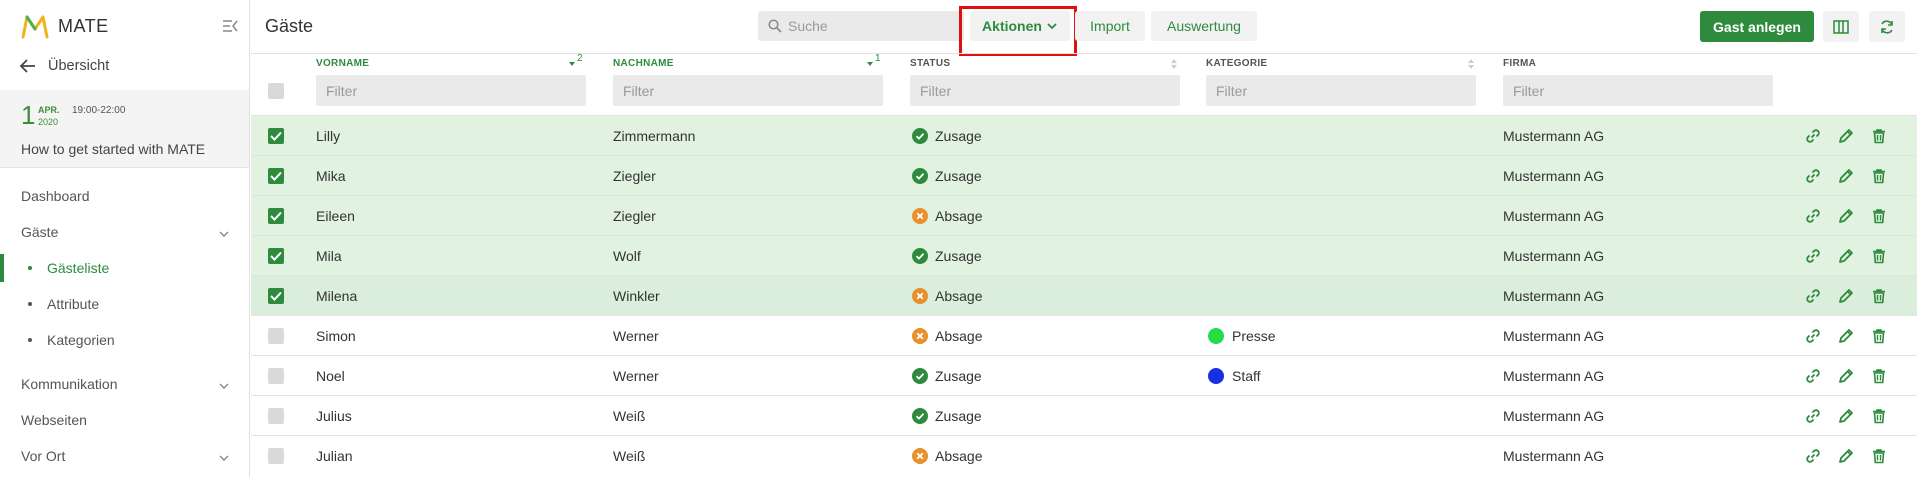 This screenshot has width=1917, height=477. I want to click on filter-nachname, so click(748, 90).